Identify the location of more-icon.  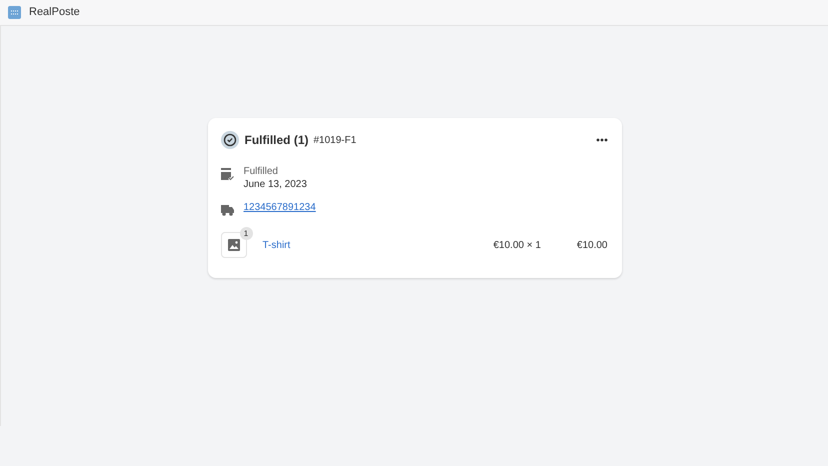
(602, 140).